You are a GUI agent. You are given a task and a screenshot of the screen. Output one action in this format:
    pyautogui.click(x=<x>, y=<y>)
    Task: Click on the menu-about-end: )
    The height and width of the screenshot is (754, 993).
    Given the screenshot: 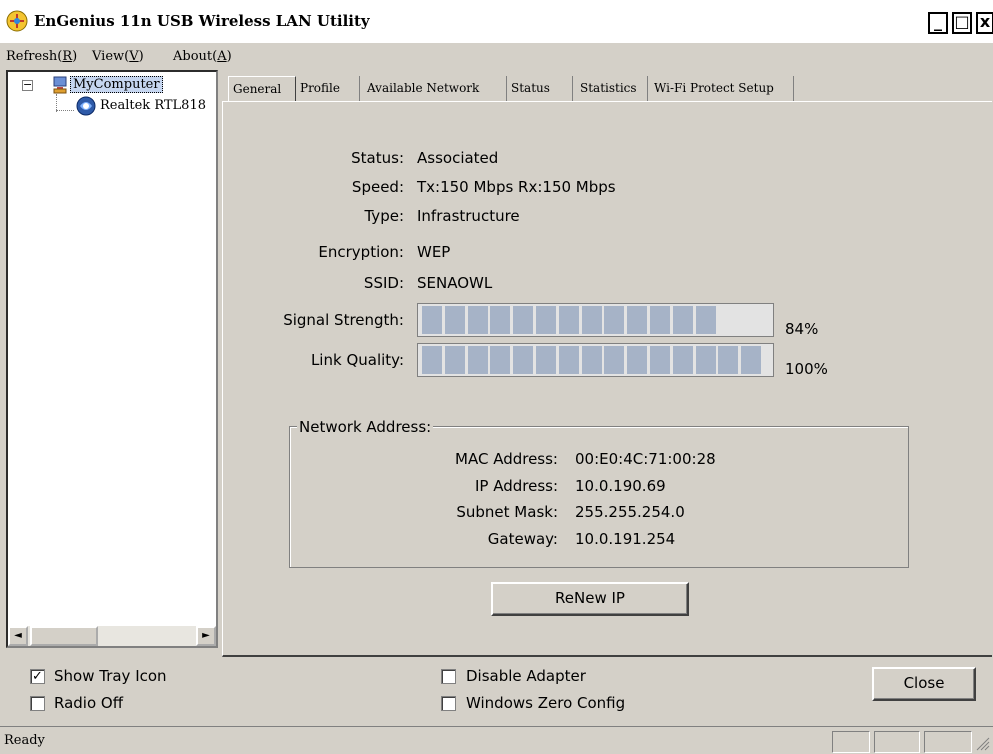 What is the action you would take?
    pyautogui.click(x=229, y=56)
    